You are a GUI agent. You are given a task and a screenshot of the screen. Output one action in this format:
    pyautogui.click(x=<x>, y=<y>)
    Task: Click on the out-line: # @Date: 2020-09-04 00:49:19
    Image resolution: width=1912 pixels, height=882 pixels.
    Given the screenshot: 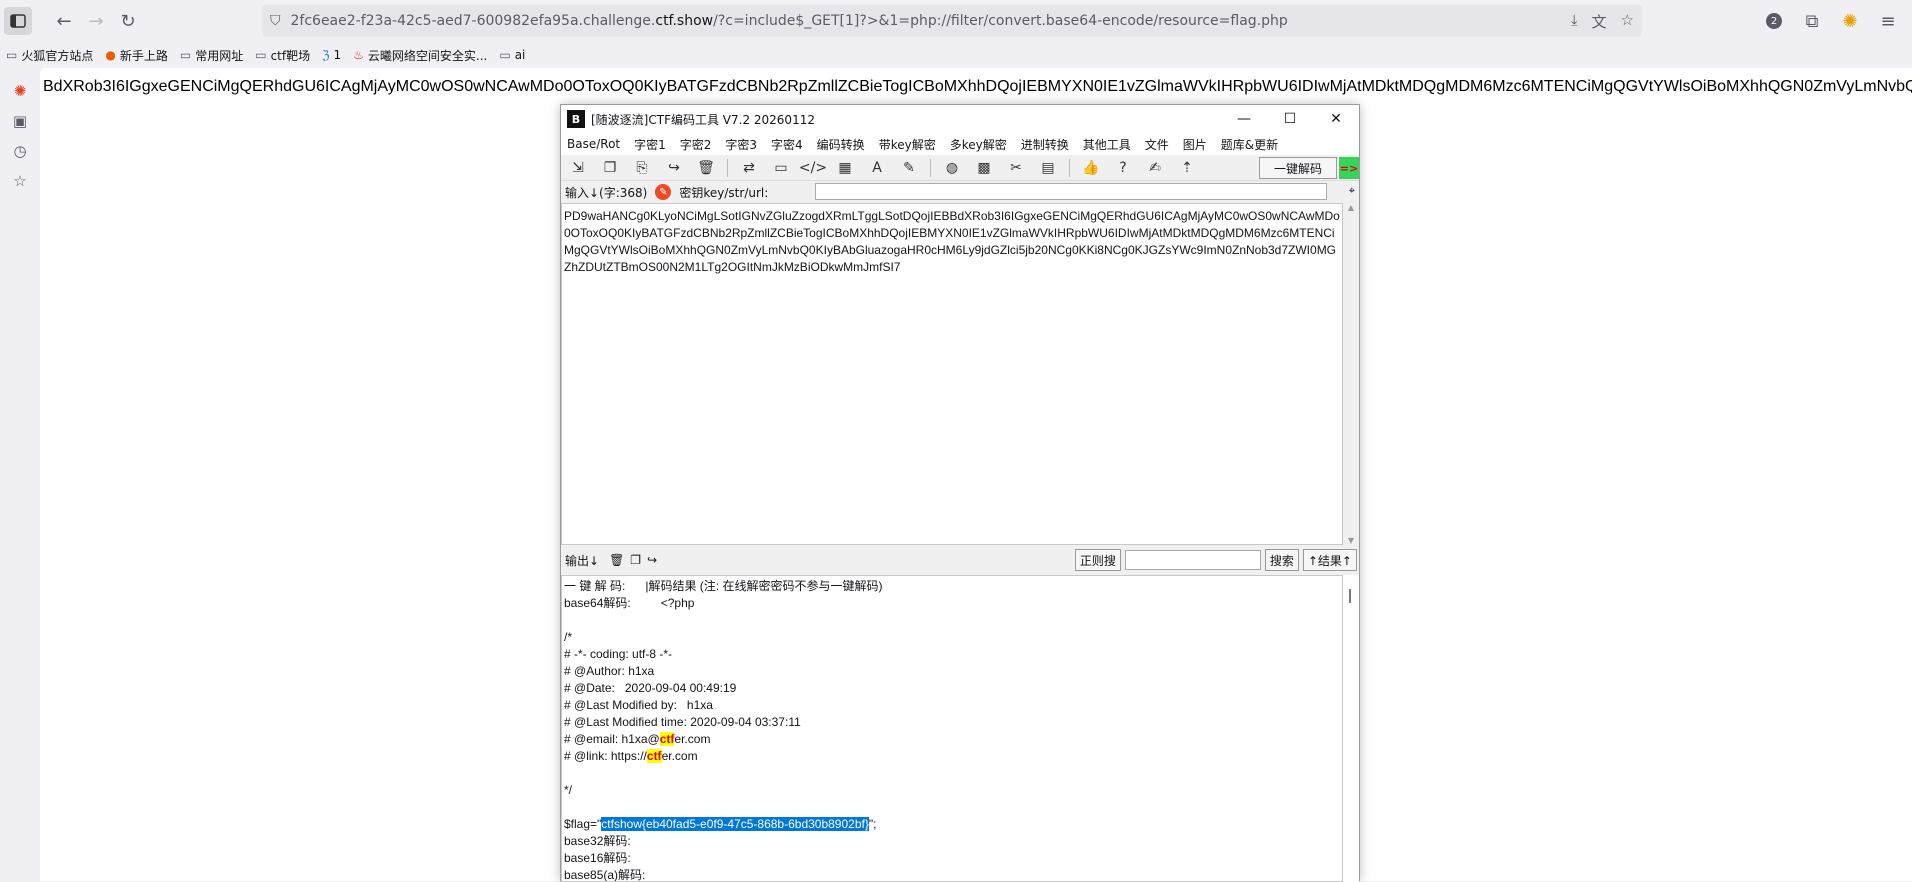 What is the action you would take?
    pyautogui.click(x=650, y=688)
    